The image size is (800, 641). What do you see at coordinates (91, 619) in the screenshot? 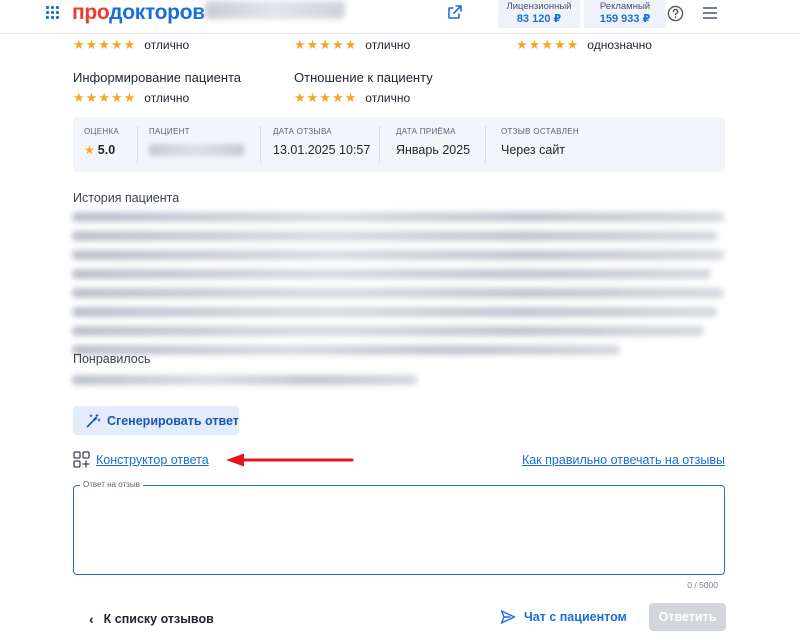
I see `chevron-left-icon: ‹` at bounding box center [91, 619].